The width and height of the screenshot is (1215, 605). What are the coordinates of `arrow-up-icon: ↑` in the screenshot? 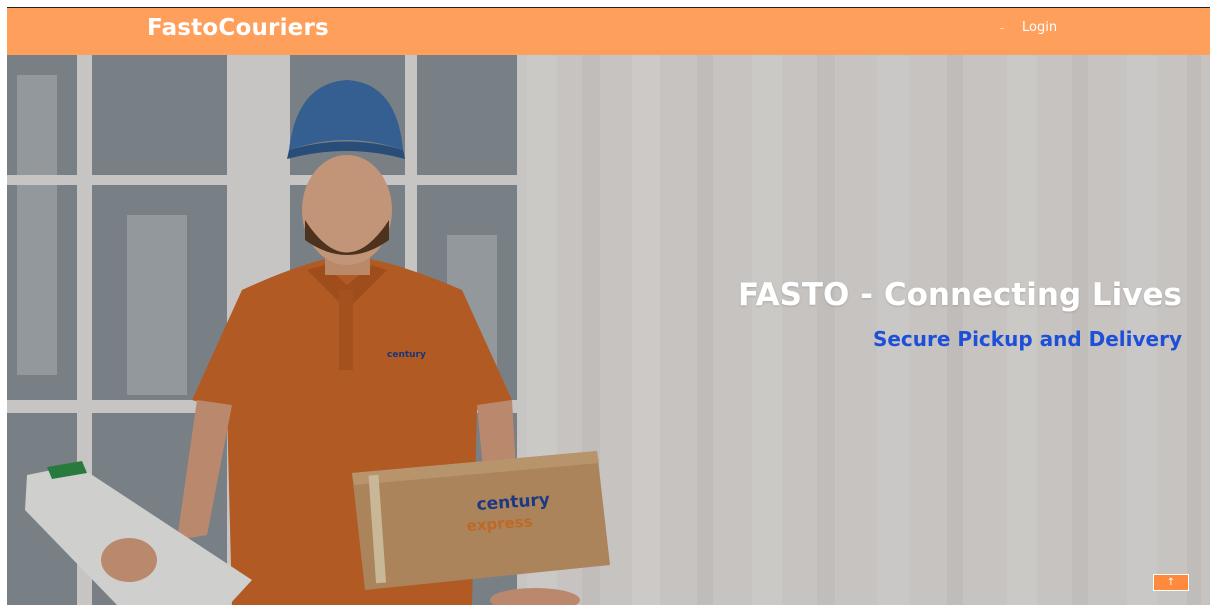 It's located at (1171, 582).